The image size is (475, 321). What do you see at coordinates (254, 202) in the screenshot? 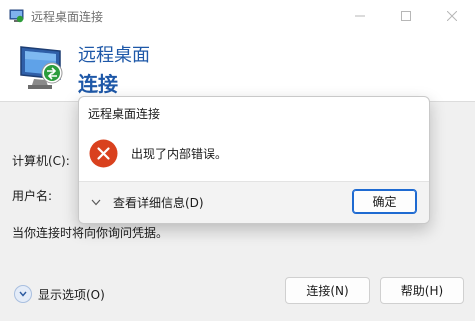
I see `dialog-footer: 查看详细信息(D) 确定` at bounding box center [254, 202].